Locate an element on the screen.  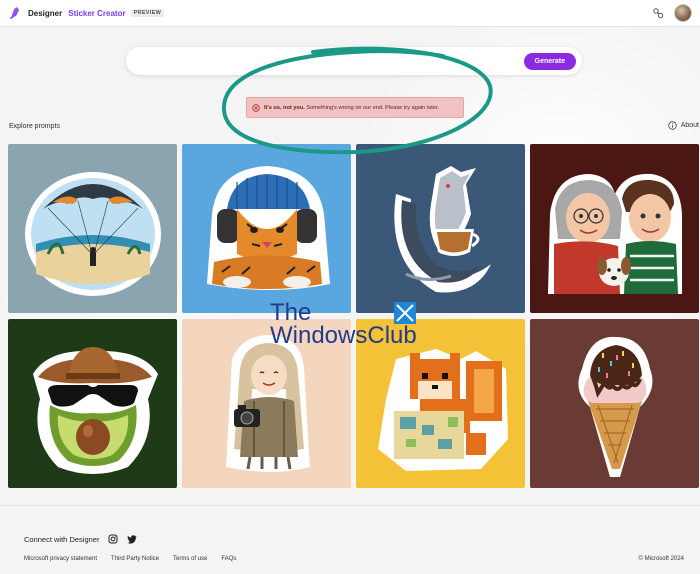
ice-cream-cone-sticker is located at coordinates (614, 403).